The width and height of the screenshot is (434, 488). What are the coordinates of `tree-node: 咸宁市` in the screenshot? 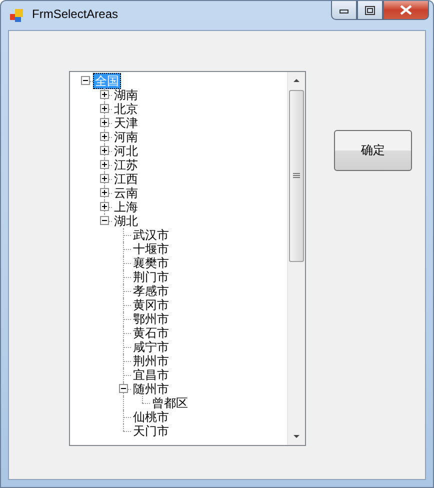 It's located at (151, 347).